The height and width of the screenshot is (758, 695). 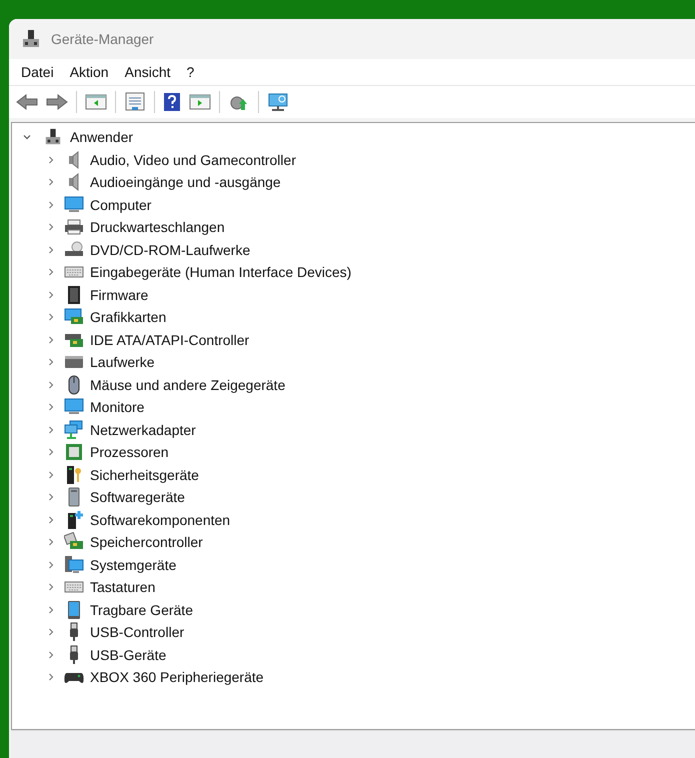 What do you see at coordinates (119, 294) in the screenshot?
I see `tree-item: Firmware` at bounding box center [119, 294].